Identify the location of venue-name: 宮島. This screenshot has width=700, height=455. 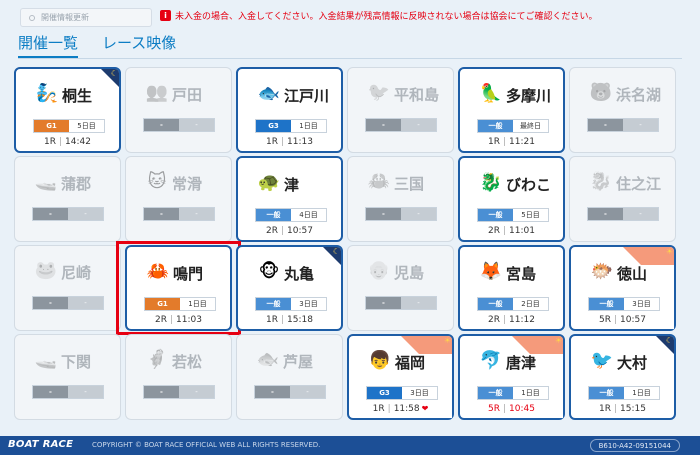
(521, 274).